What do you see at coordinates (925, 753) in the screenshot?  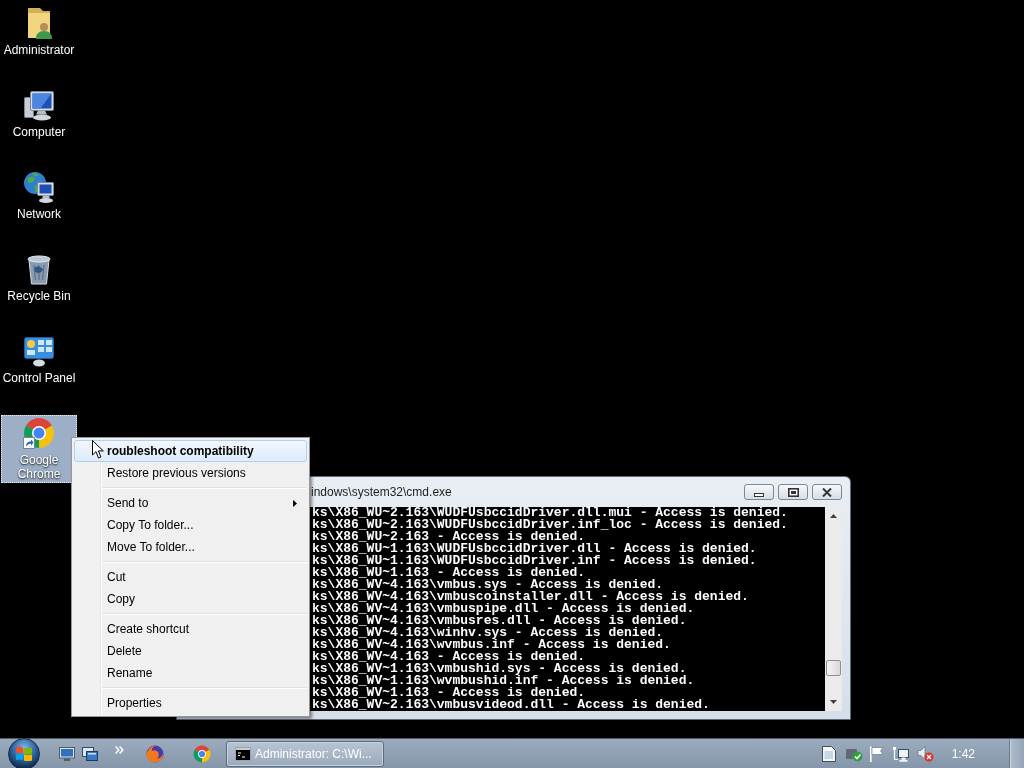 I see `speaker-muted-icon` at bounding box center [925, 753].